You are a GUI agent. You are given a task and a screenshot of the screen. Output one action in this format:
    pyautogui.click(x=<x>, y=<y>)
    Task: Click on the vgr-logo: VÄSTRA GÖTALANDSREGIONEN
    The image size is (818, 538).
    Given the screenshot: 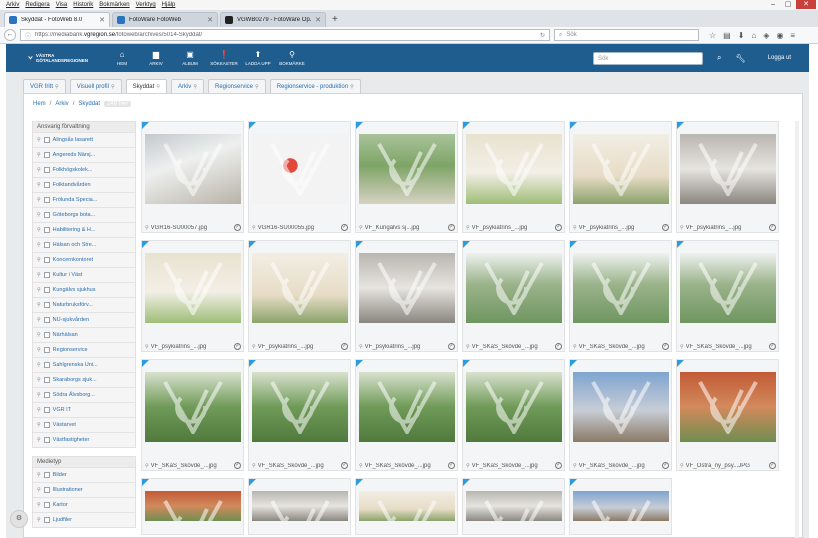 What is the action you would take?
    pyautogui.click(x=58, y=58)
    